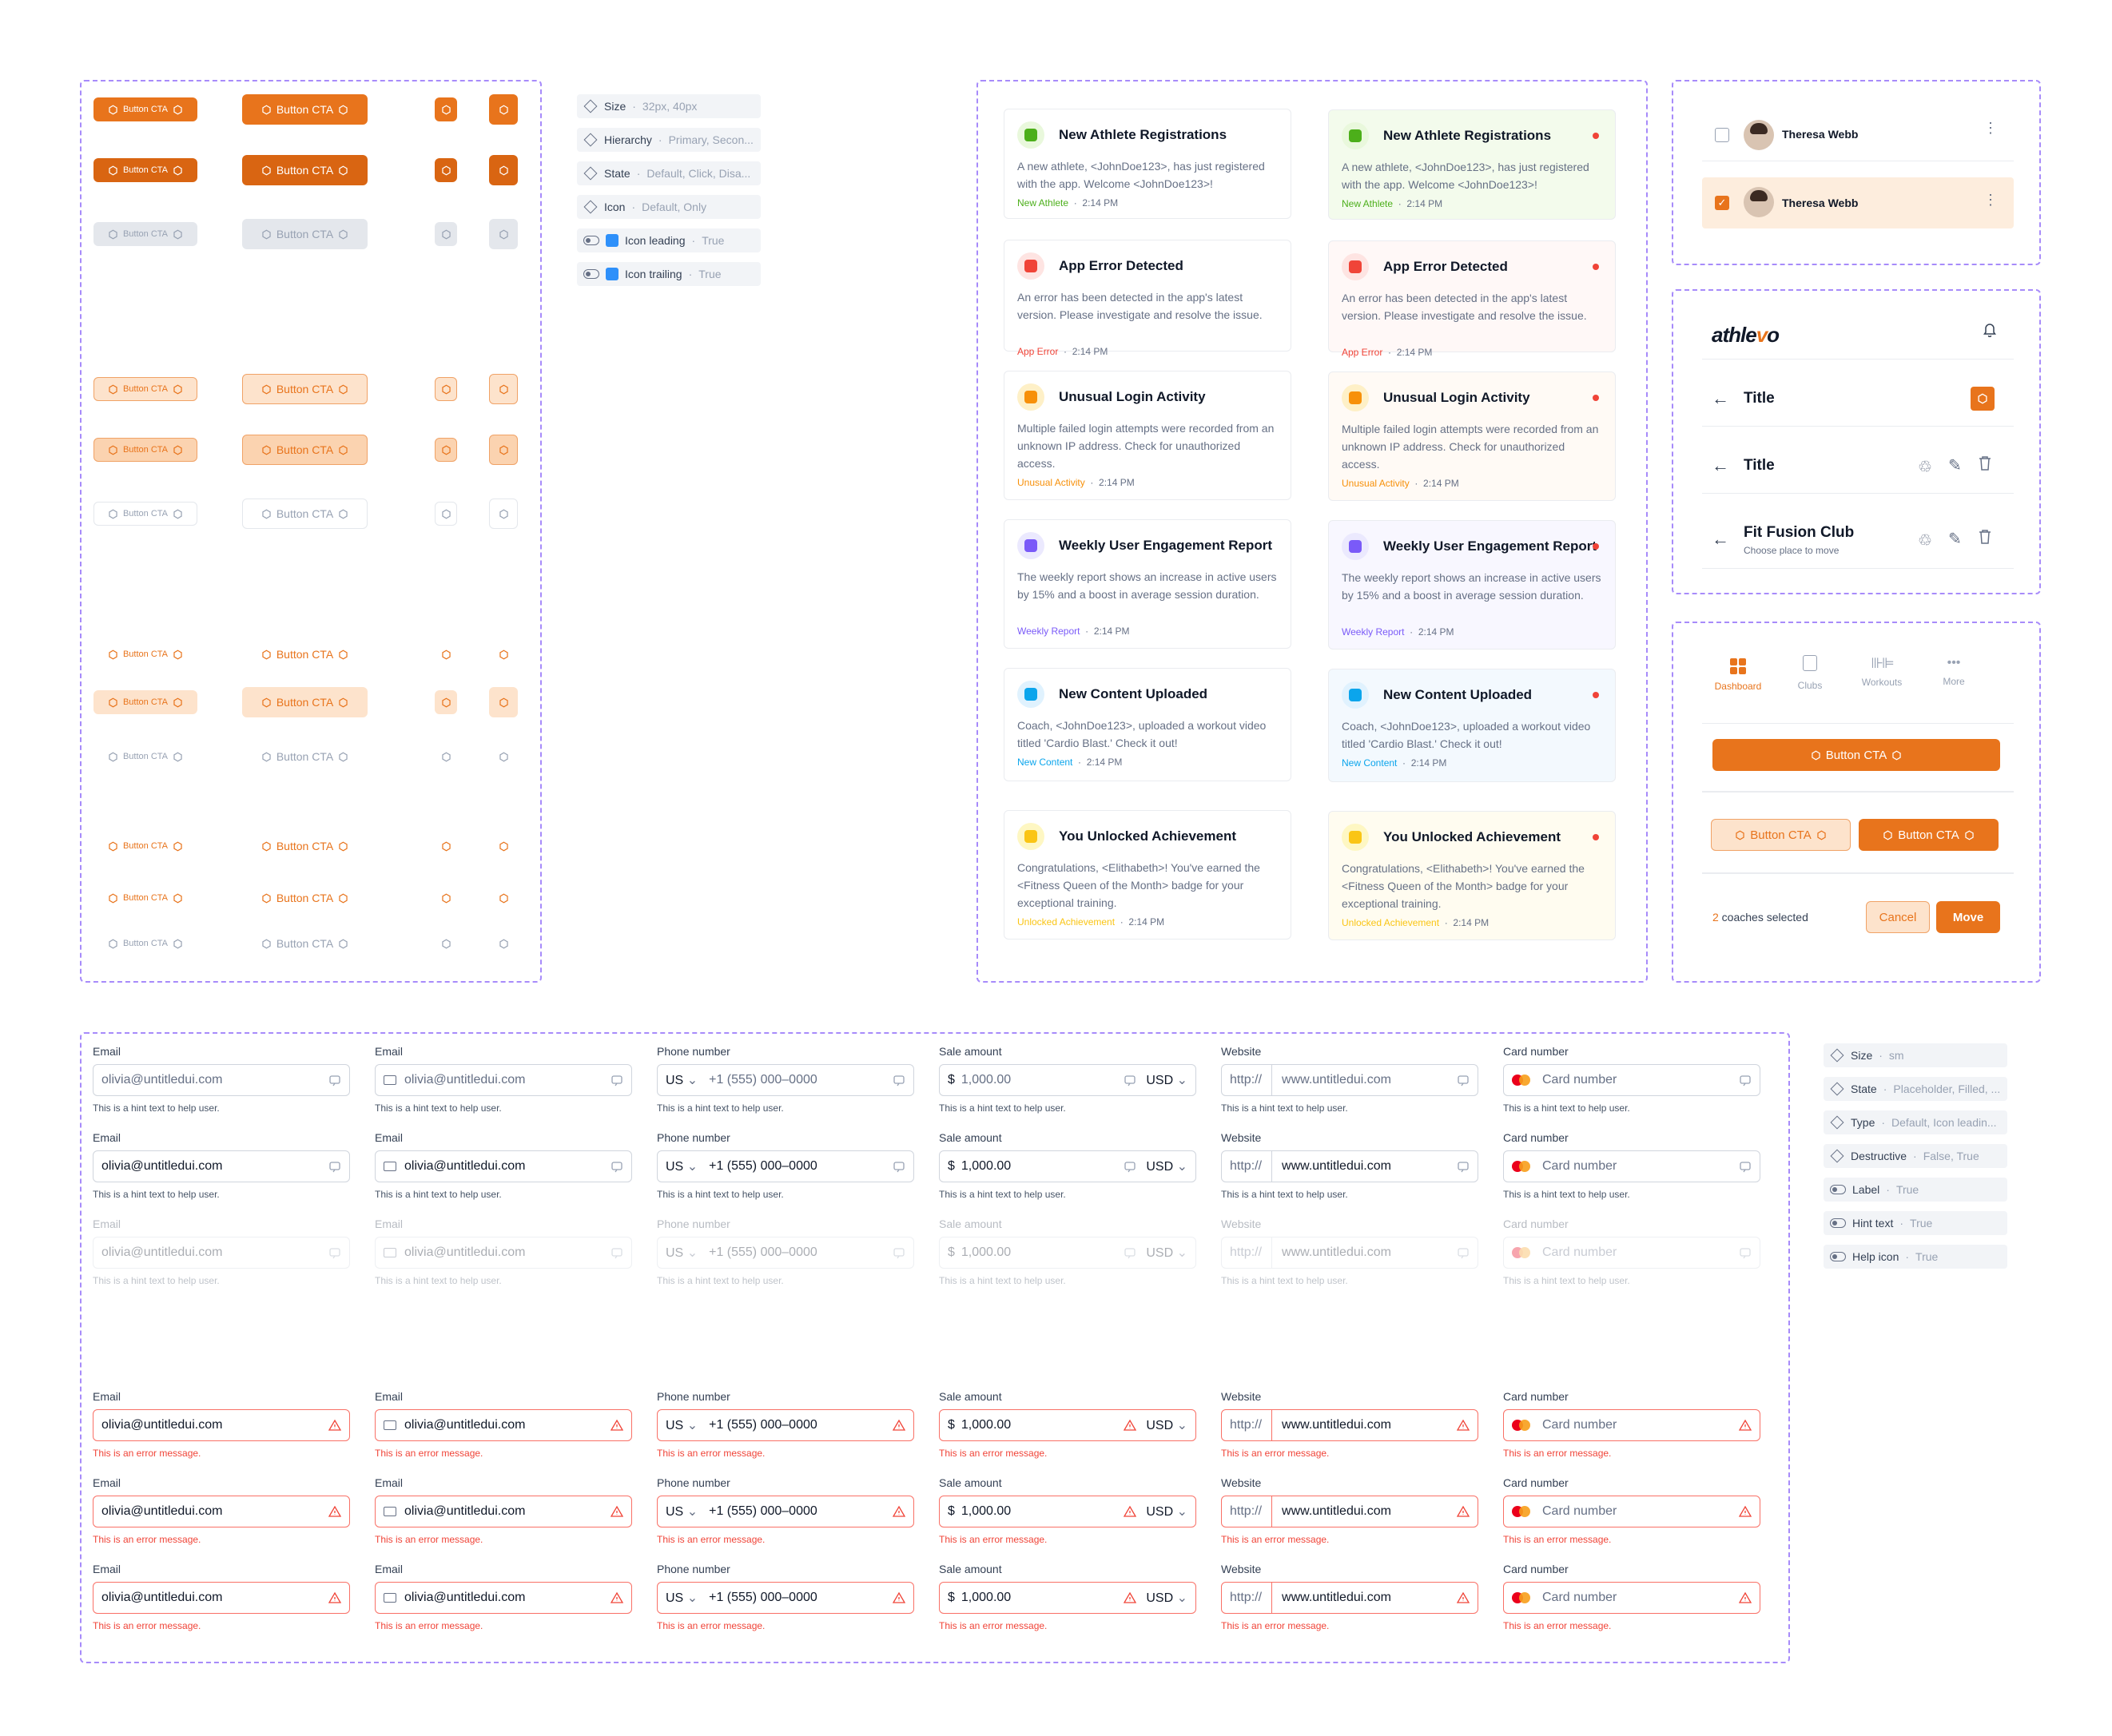 This screenshot has width=2112, height=1736. I want to click on full-width-cta-button: Button CTA, so click(1856, 755).